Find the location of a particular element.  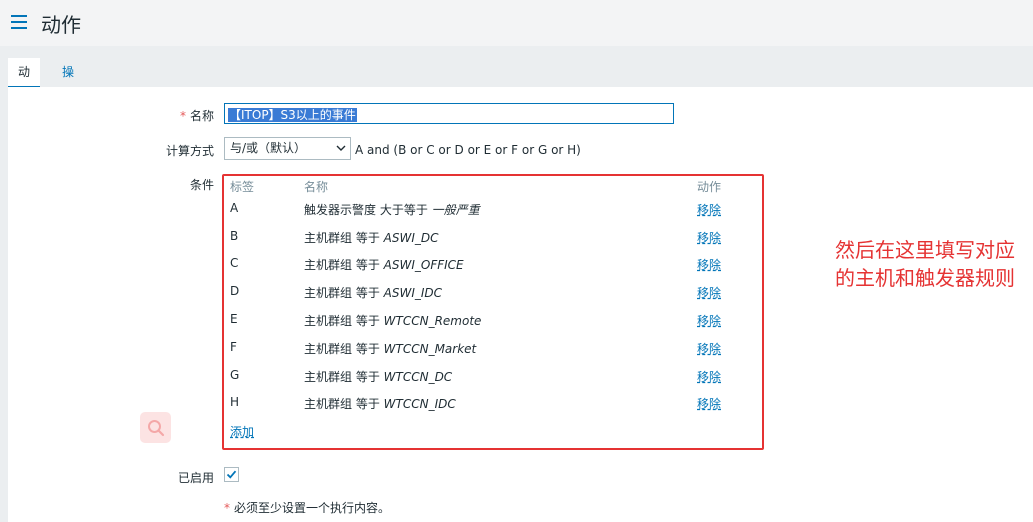

condition-row-value: ASWI_OFFICE is located at coordinates (423, 265).